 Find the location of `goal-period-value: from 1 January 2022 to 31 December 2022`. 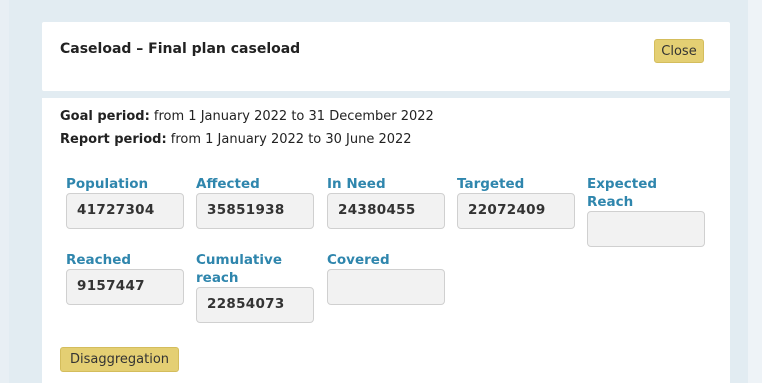

goal-period-value: from 1 January 2022 to 31 December 2022 is located at coordinates (291, 116).